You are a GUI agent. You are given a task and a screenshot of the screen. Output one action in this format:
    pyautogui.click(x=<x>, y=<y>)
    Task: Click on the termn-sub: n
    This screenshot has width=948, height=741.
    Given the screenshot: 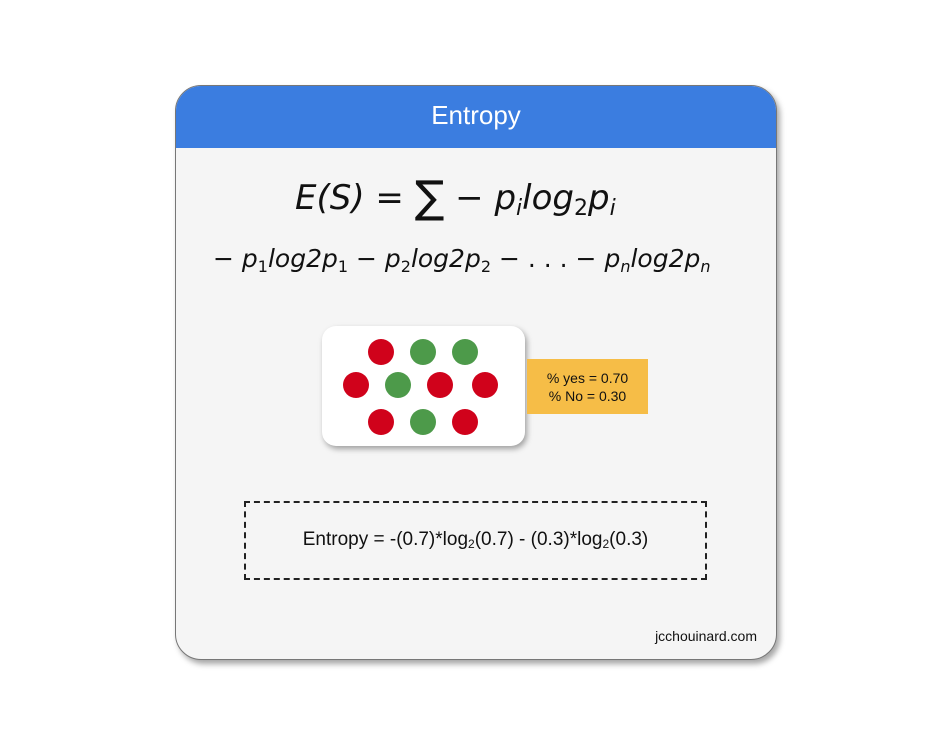 What is the action you would take?
    pyautogui.click(x=625, y=266)
    